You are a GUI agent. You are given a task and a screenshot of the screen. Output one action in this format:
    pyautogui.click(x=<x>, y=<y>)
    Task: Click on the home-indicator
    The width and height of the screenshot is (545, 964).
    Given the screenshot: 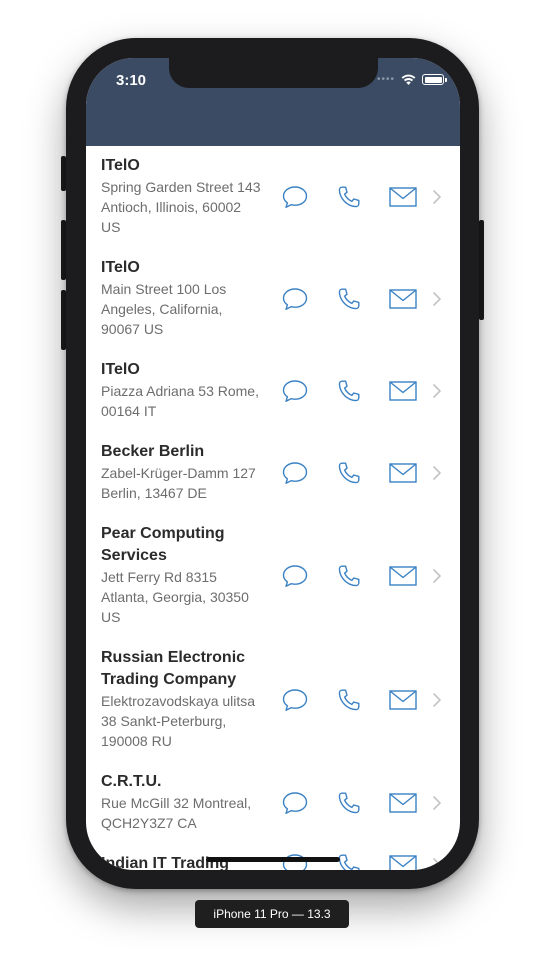 What is the action you would take?
    pyautogui.click(x=273, y=859)
    